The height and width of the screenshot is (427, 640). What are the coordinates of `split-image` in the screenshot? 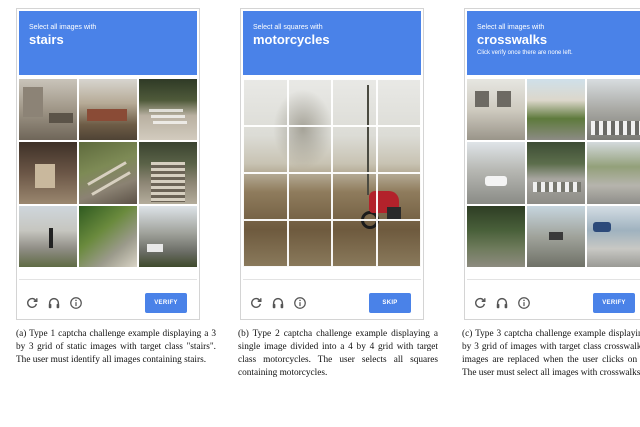 It's located at (332, 173).